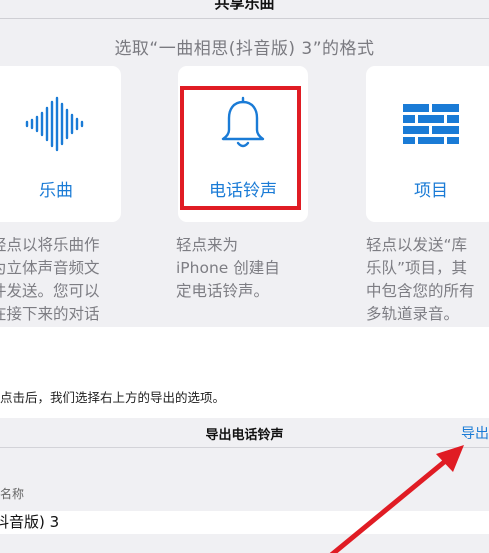 This screenshot has width=489, height=553. I want to click on highlight-box, so click(240, 148).